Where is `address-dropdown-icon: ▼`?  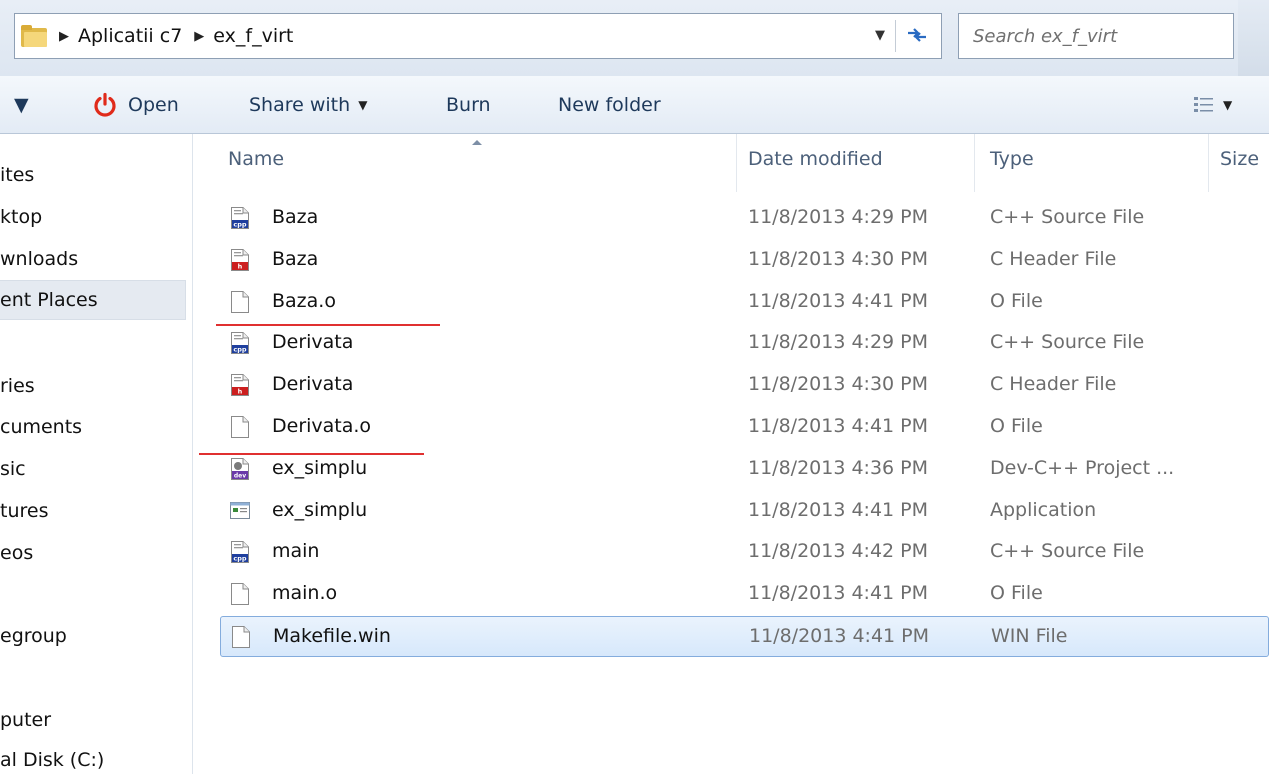
address-dropdown-icon: ▼ is located at coordinates (880, 35).